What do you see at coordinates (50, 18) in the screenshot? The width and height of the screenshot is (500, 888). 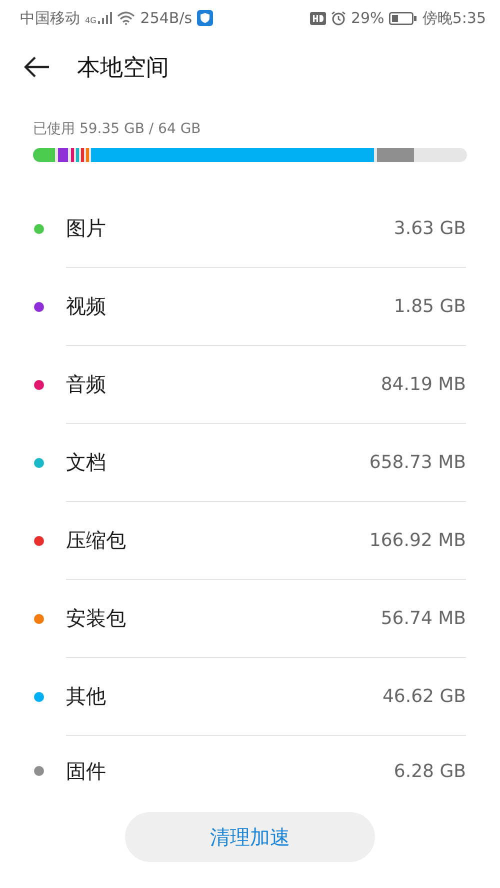 I see `carrier-name: 中国移动` at bounding box center [50, 18].